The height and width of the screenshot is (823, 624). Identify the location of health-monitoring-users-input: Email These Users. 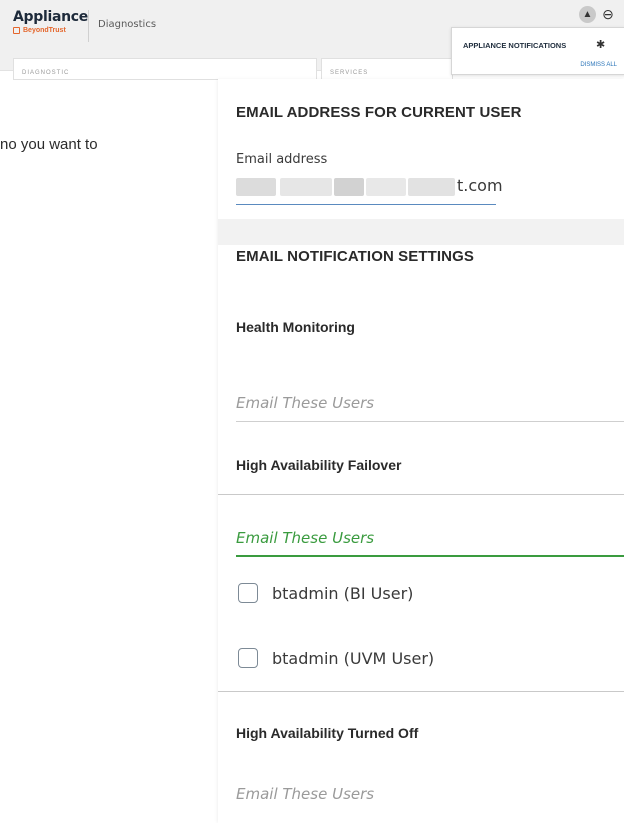
(430, 407).